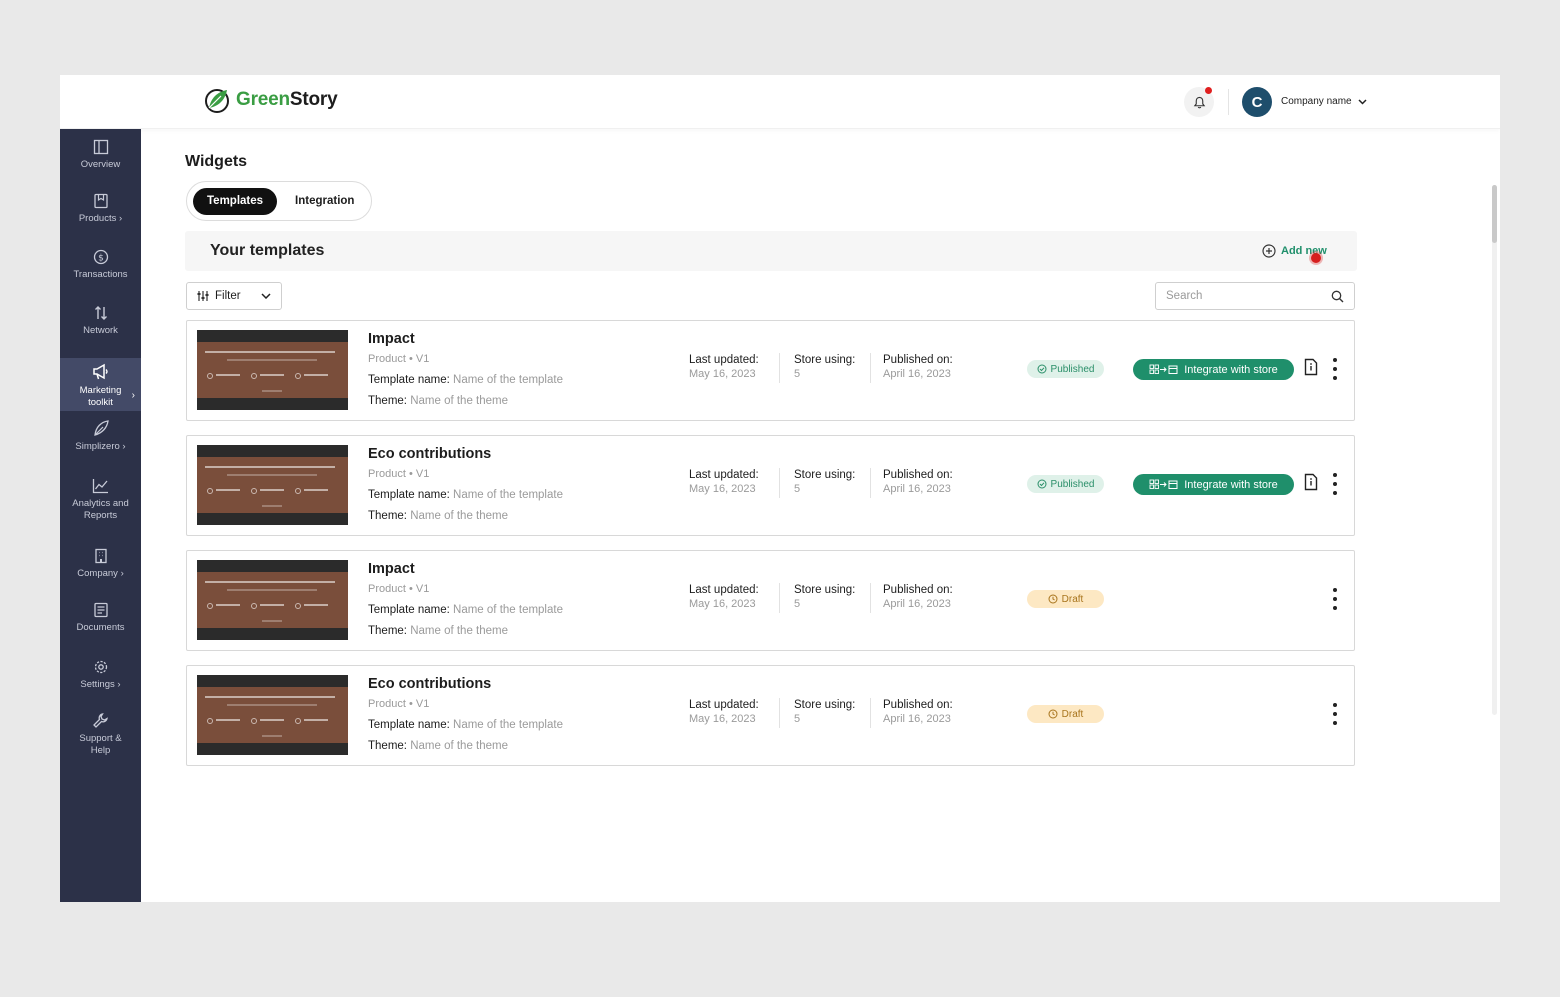 The height and width of the screenshot is (997, 1560). Describe the element at coordinates (1042, 484) in the screenshot. I see `check-circle-icon` at that location.